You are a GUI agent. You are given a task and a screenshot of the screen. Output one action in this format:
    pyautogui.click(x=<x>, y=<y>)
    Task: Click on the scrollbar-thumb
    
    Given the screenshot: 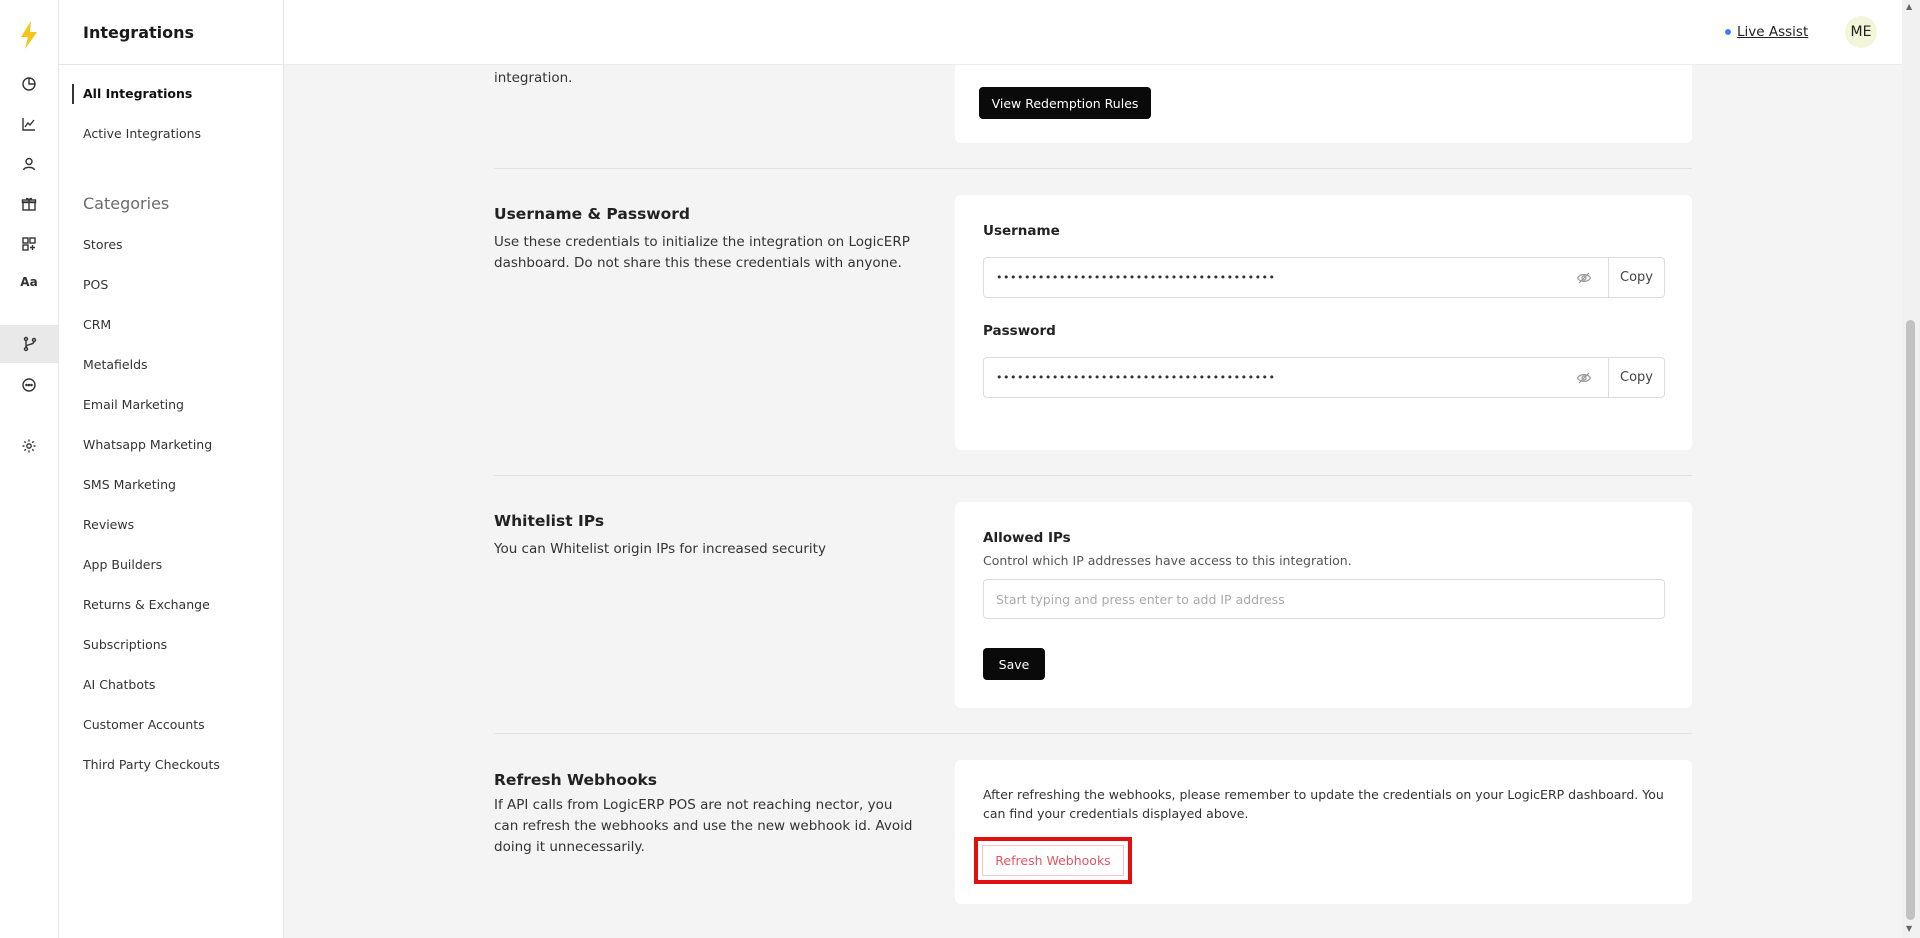 What is the action you would take?
    pyautogui.click(x=1910, y=620)
    